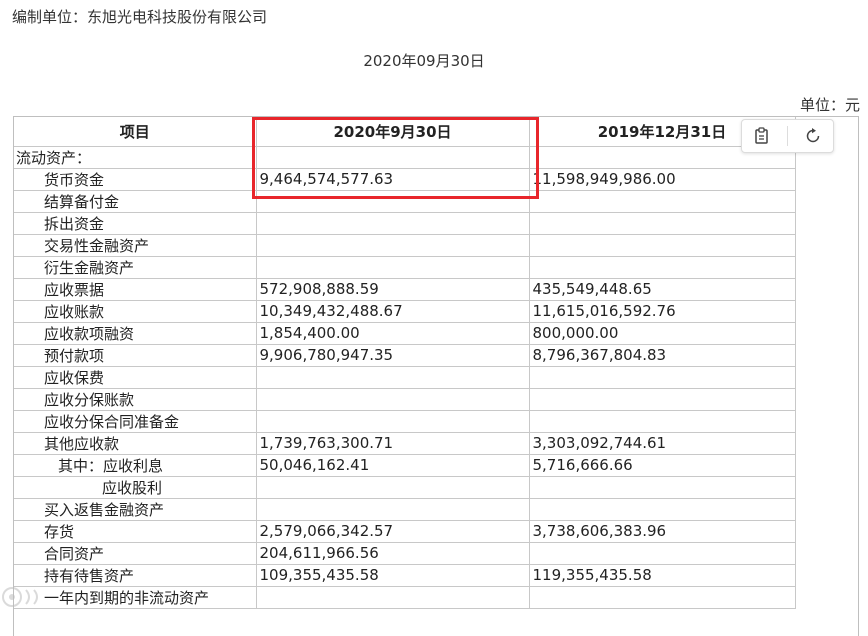 This screenshot has height=636, width=868. I want to click on refresh-button, so click(813, 136).